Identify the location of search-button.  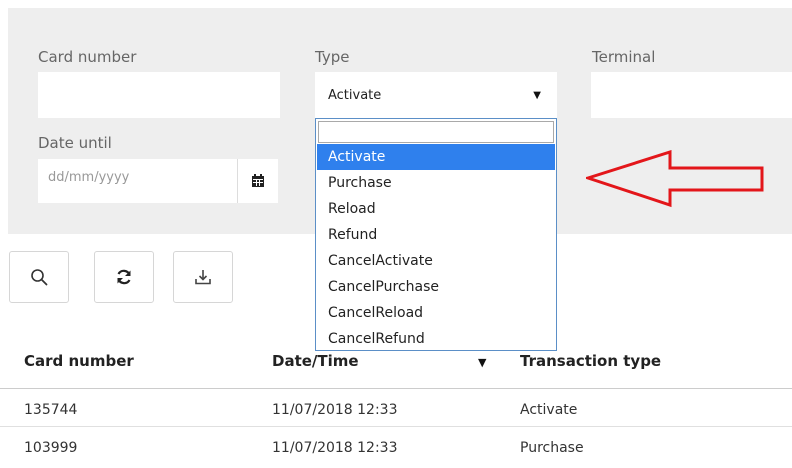
(39, 277).